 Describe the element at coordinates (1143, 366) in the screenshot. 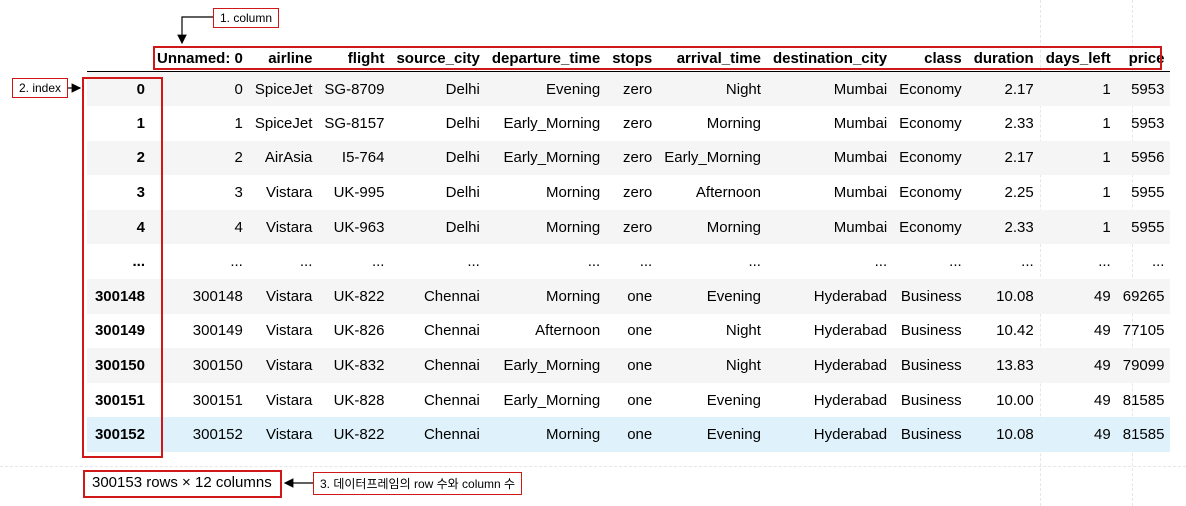

I see `table-cell: 79099` at that location.